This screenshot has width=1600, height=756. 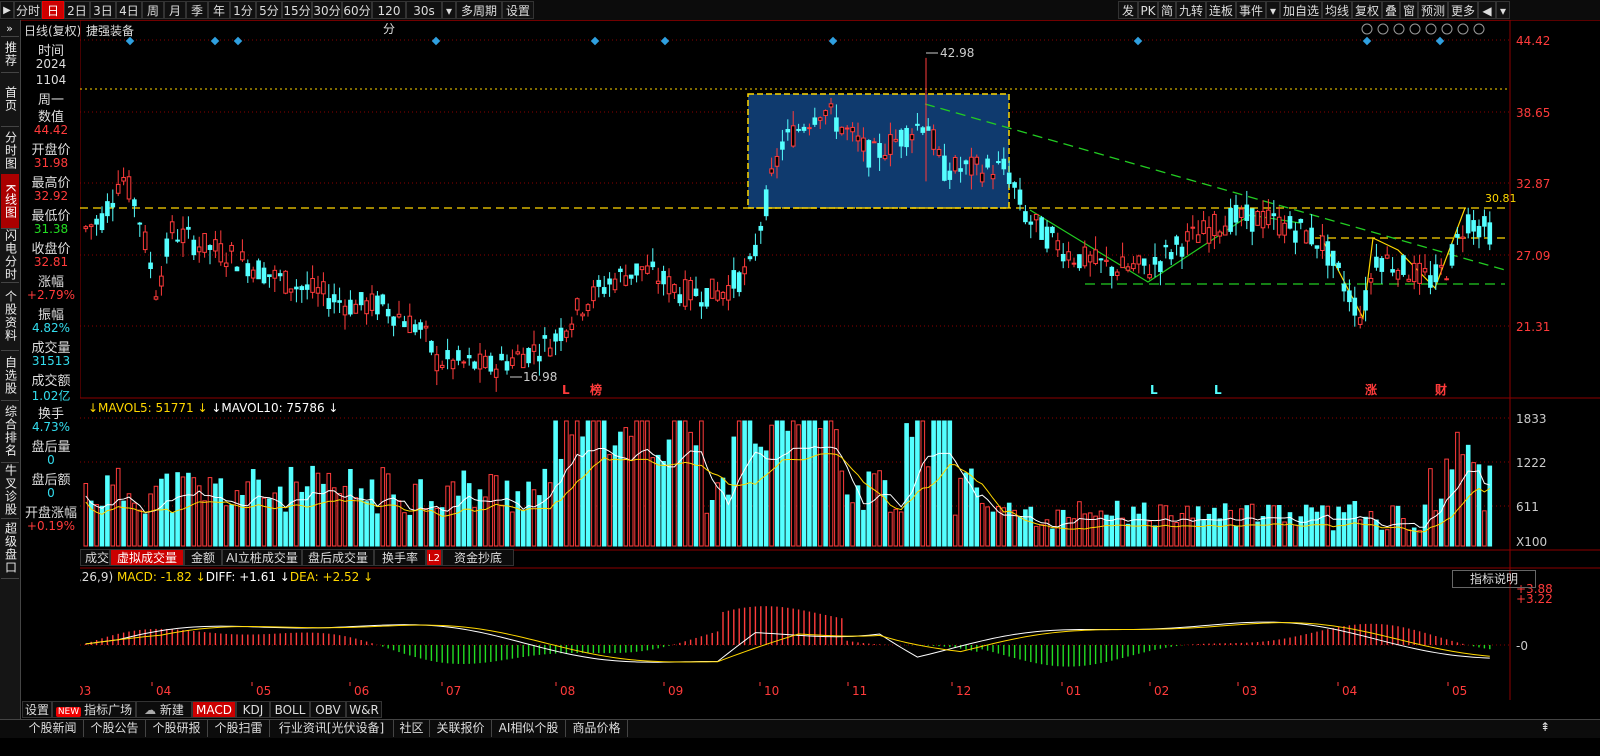 I want to click on bottom-indicator-tab: W&R, so click(x=364, y=709).